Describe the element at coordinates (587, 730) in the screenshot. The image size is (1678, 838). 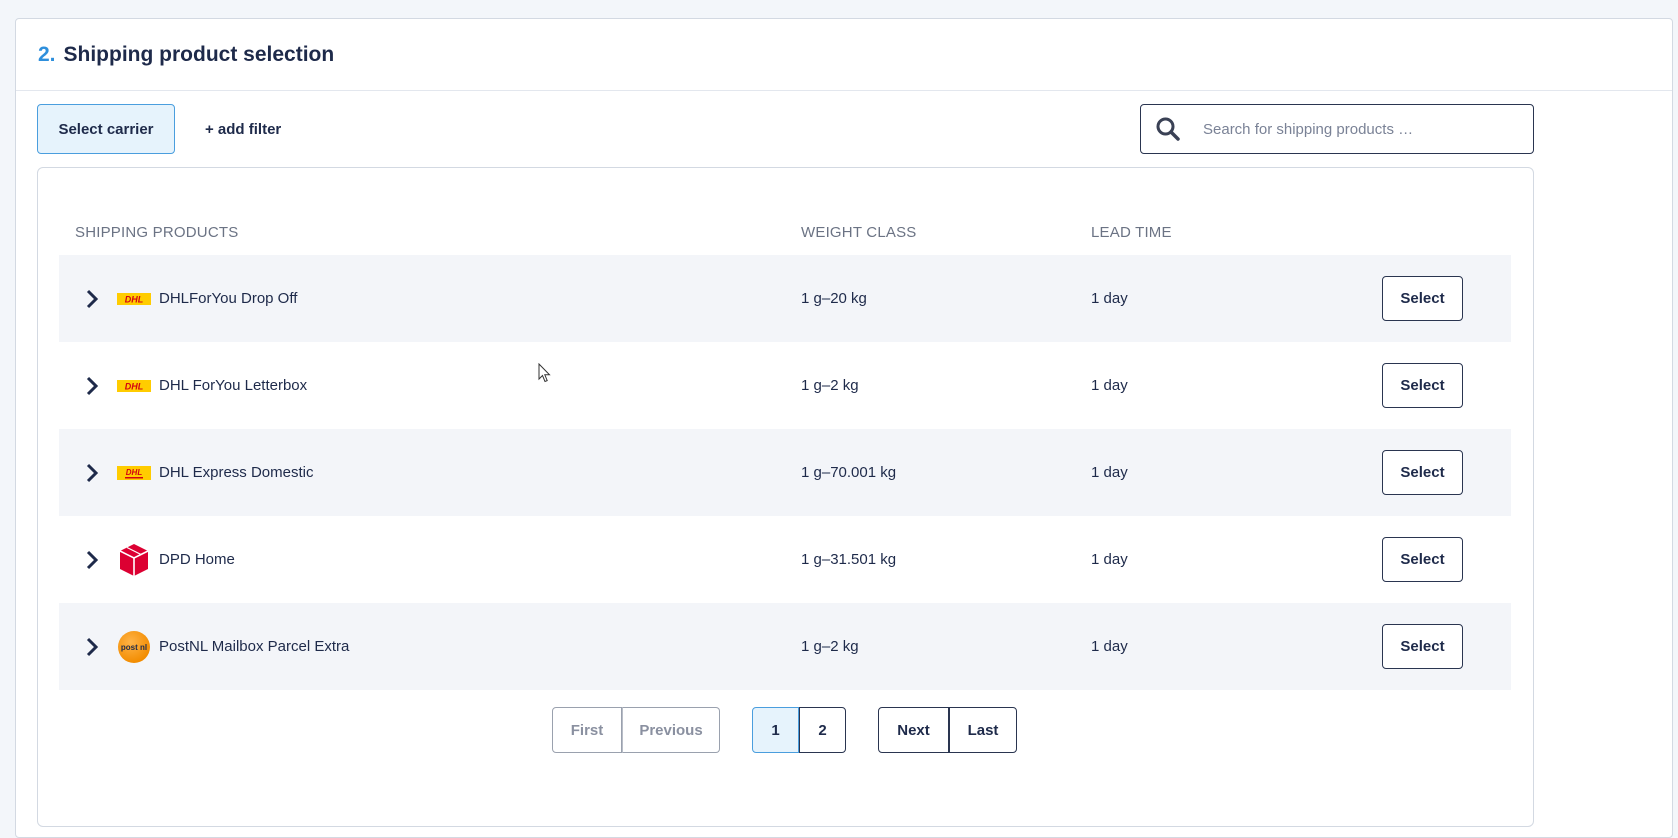
I see `first-page-button: First` at that location.